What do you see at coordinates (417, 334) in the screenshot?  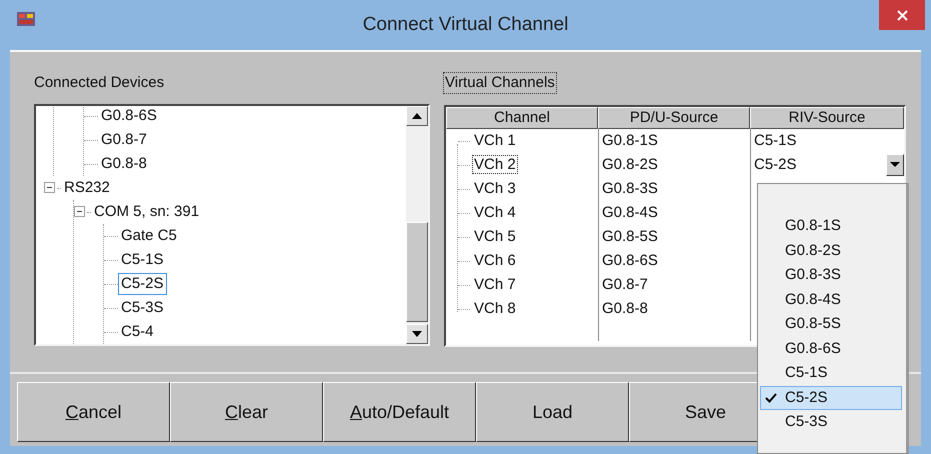 I see `scroll-down-icon` at bounding box center [417, 334].